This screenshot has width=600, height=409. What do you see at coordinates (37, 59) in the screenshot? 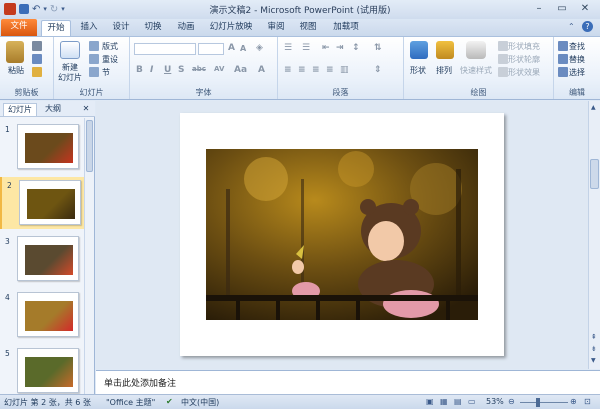
I see `copy-icon` at bounding box center [37, 59].